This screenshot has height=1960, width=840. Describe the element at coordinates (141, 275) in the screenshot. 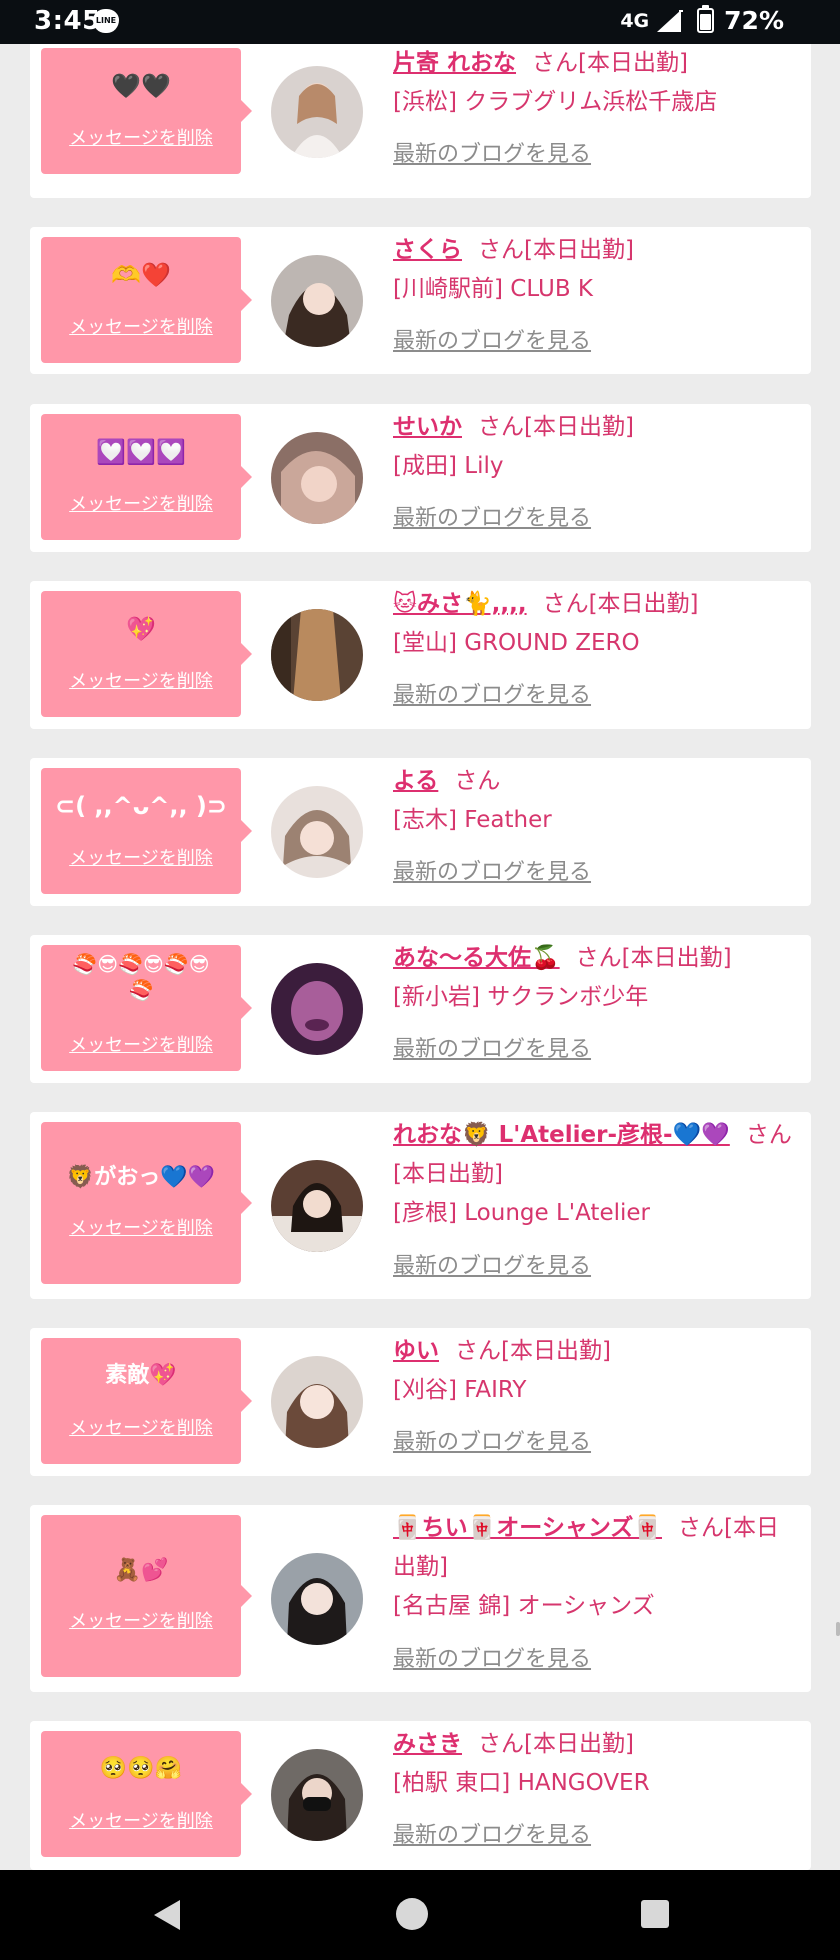

I see `message-text: 🫶❤️` at that location.